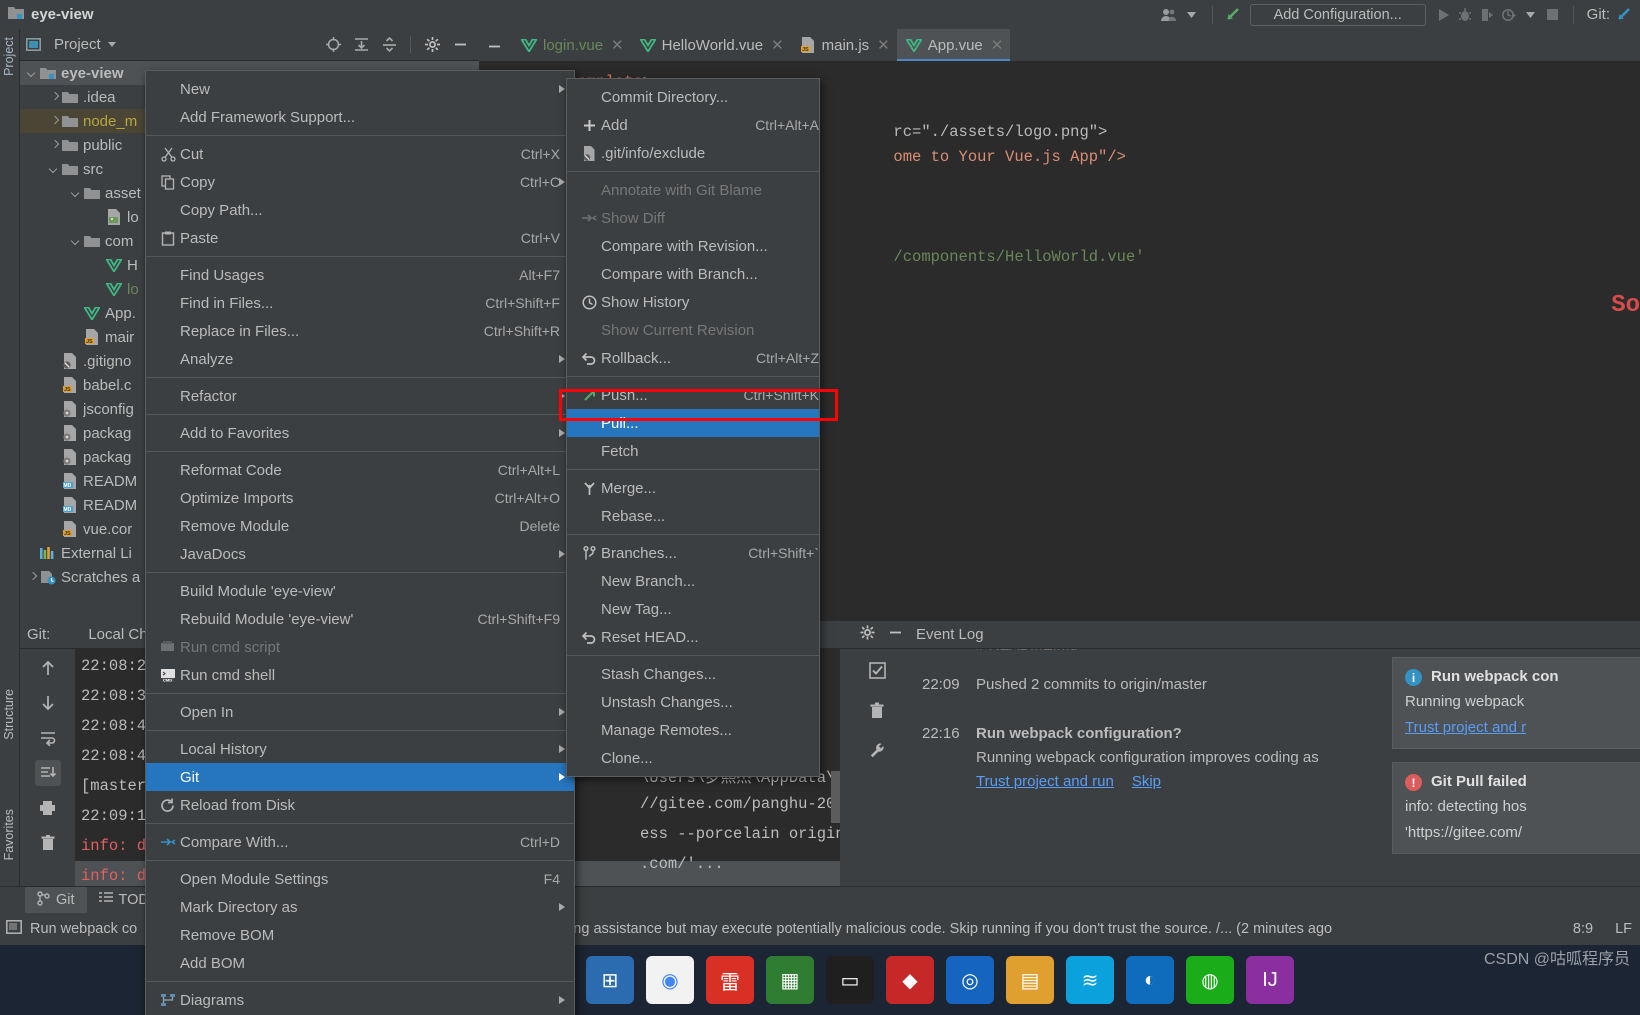  What do you see at coordinates (1150, 980) in the screenshot?
I see `taskbar-edge-icon: ◐` at bounding box center [1150, 980].